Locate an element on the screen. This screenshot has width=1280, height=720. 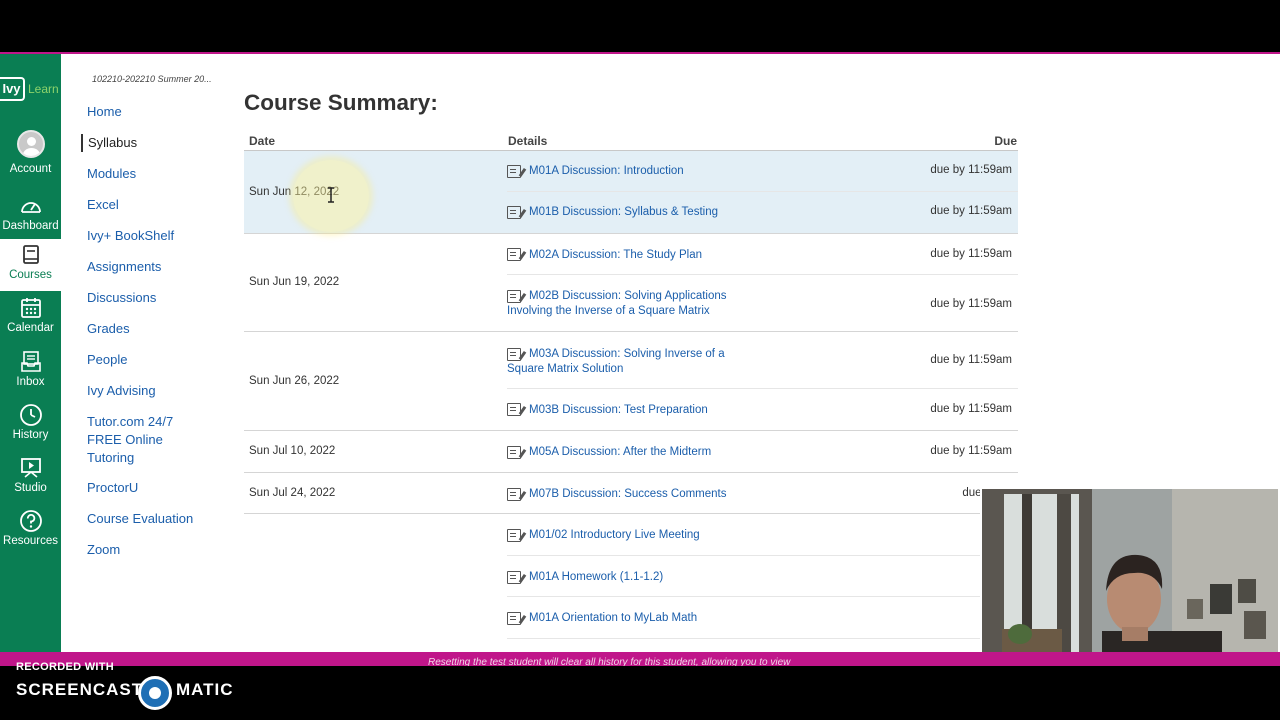
page-title: Course Summary: is located at coordinates (341, 102).